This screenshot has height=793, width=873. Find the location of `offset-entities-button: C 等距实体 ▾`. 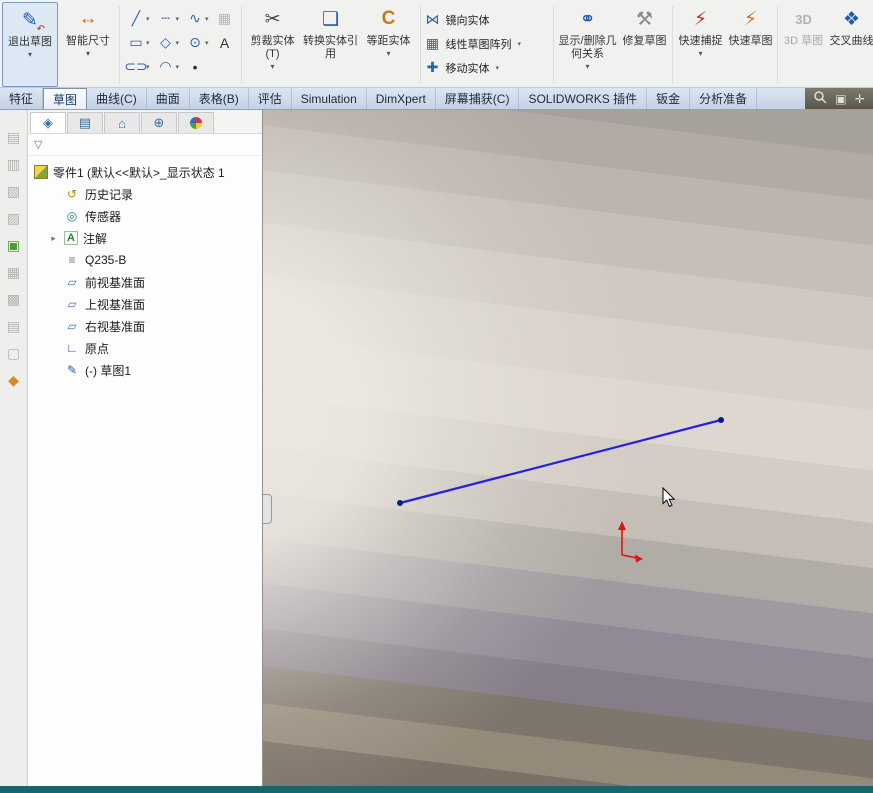

offset-entities-button: C 等距实体 ▾ is located at coordinates (389, 44).